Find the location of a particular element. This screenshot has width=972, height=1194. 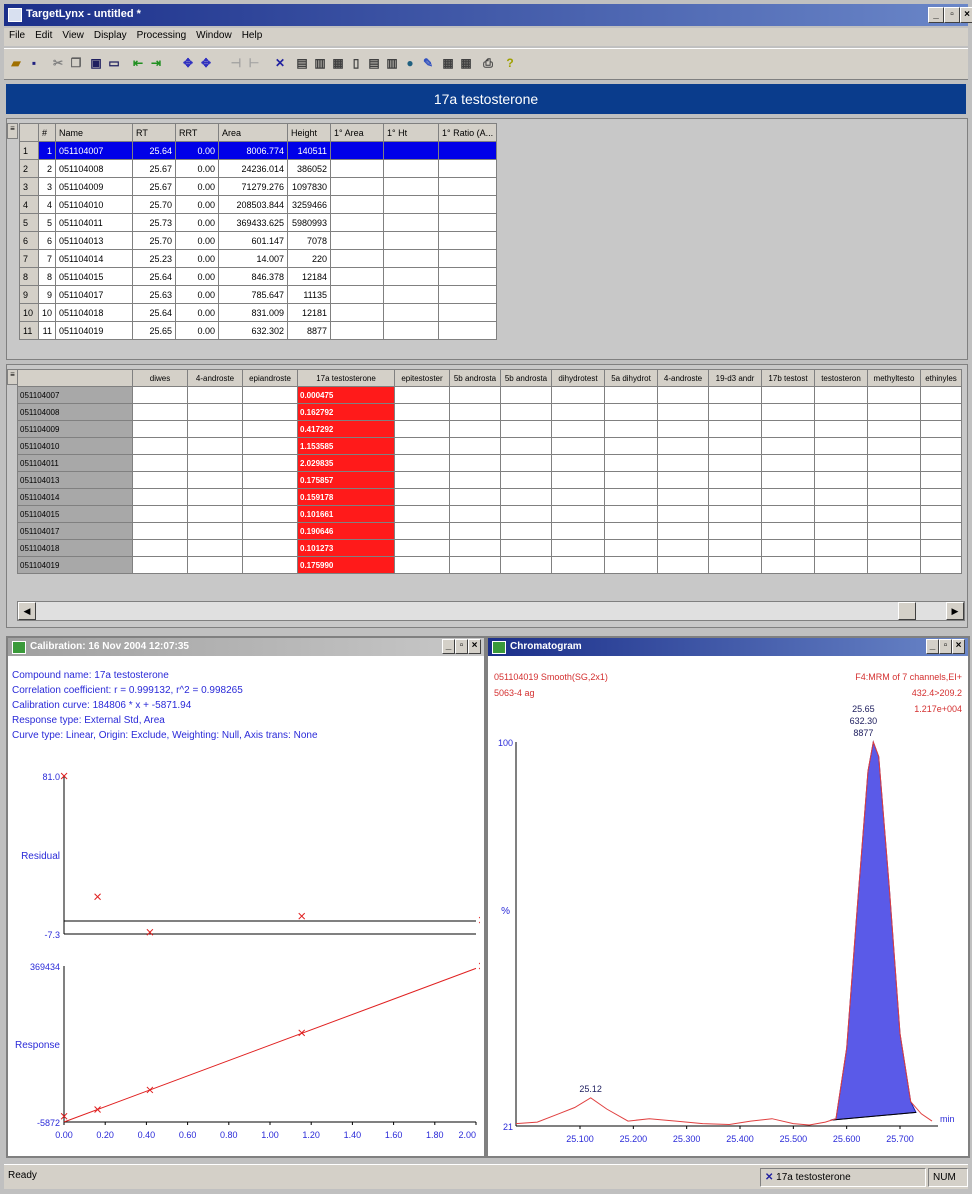

first-sample-icon: ⇤ is located at coordinates (138, 63).